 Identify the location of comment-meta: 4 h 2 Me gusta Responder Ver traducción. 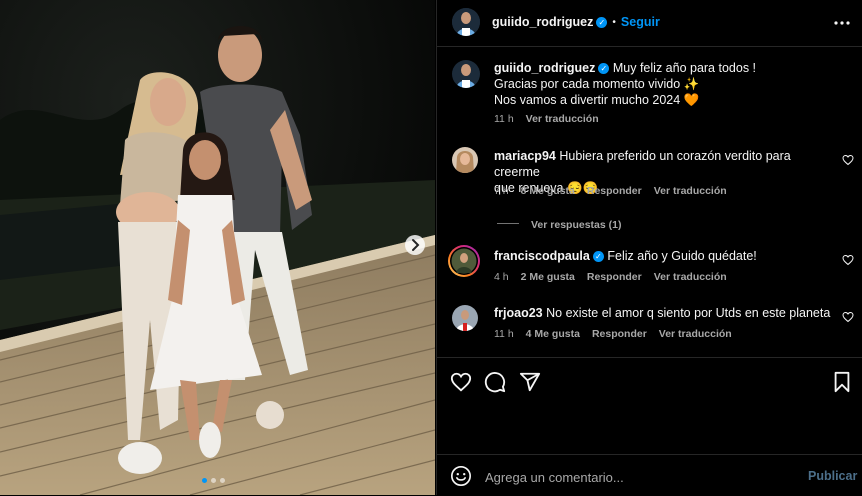
(616, 277).